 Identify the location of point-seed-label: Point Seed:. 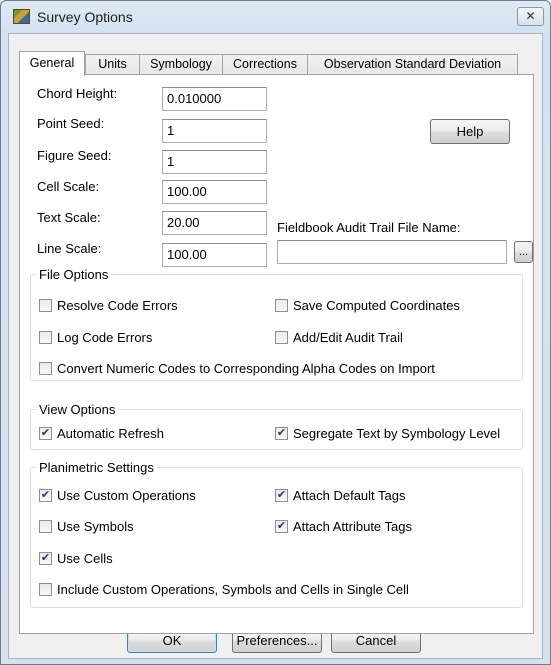
(71, 123).